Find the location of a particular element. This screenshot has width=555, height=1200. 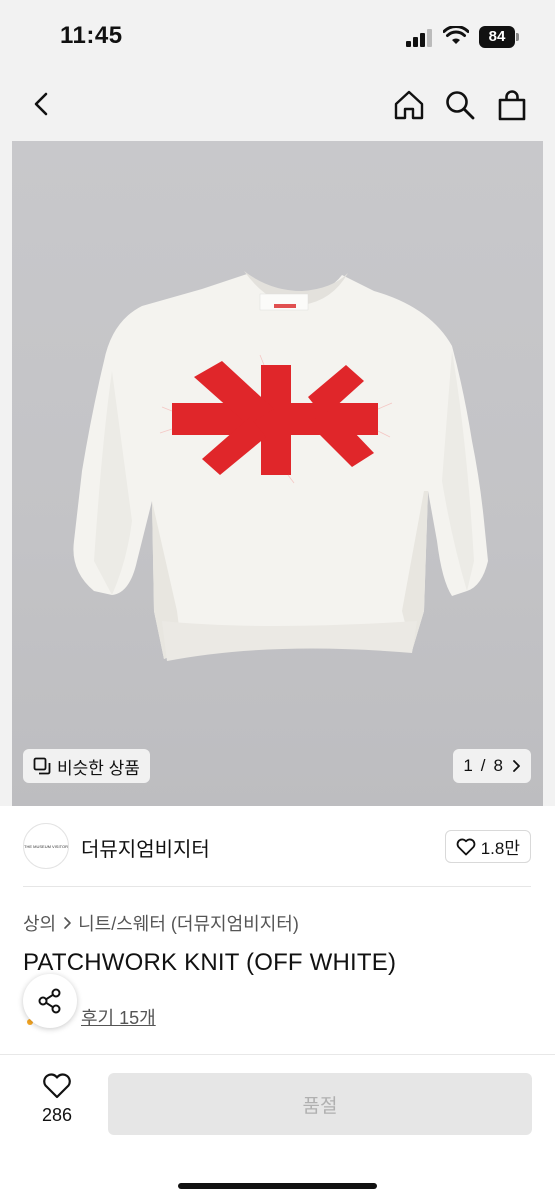

brand-logo-text: THE MUSEUM VISITOR is located at coordinates (46, 846).